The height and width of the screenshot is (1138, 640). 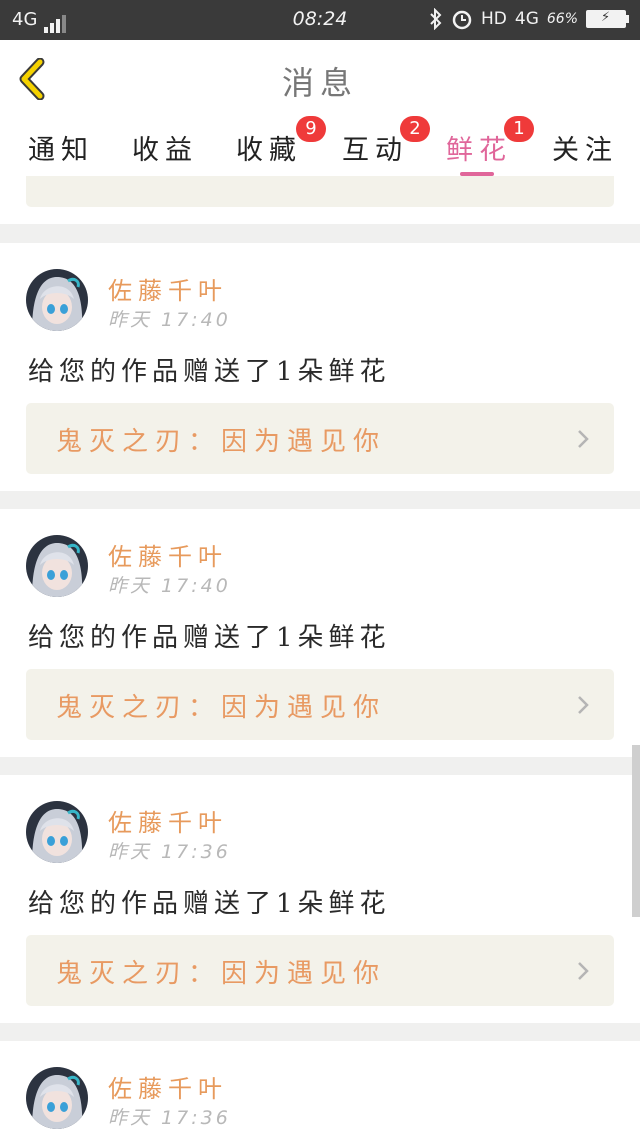 I want to click on tab-label: 通知, so click(x=61, y=150).